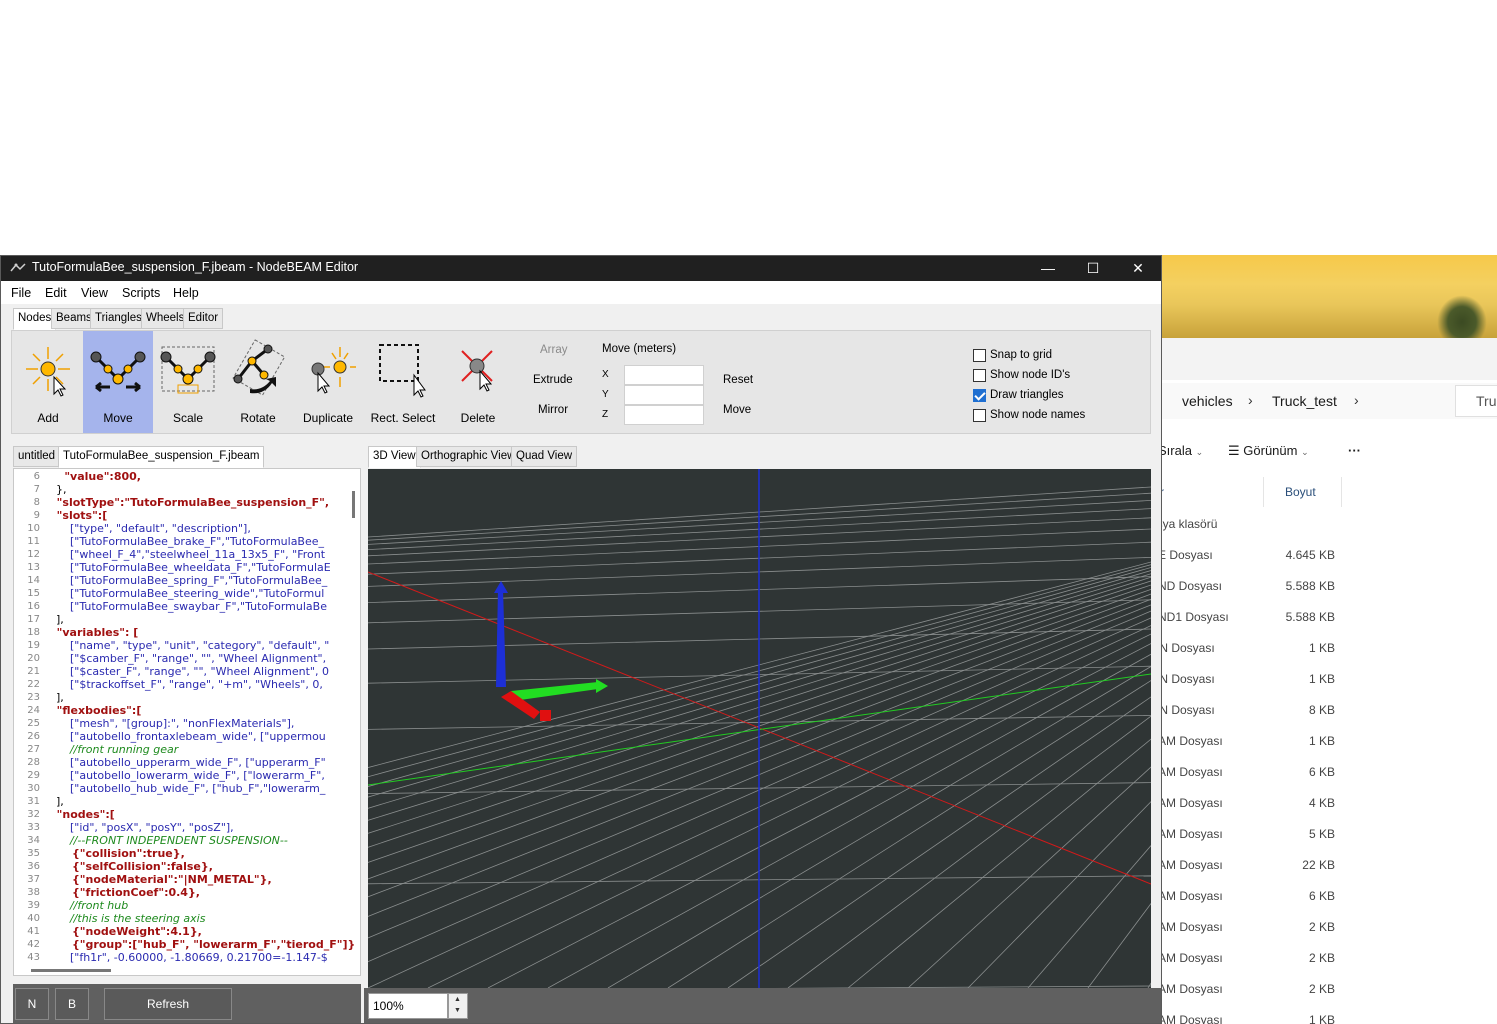  I want to click on refresh-button: Refresh, so click(168, 1004).